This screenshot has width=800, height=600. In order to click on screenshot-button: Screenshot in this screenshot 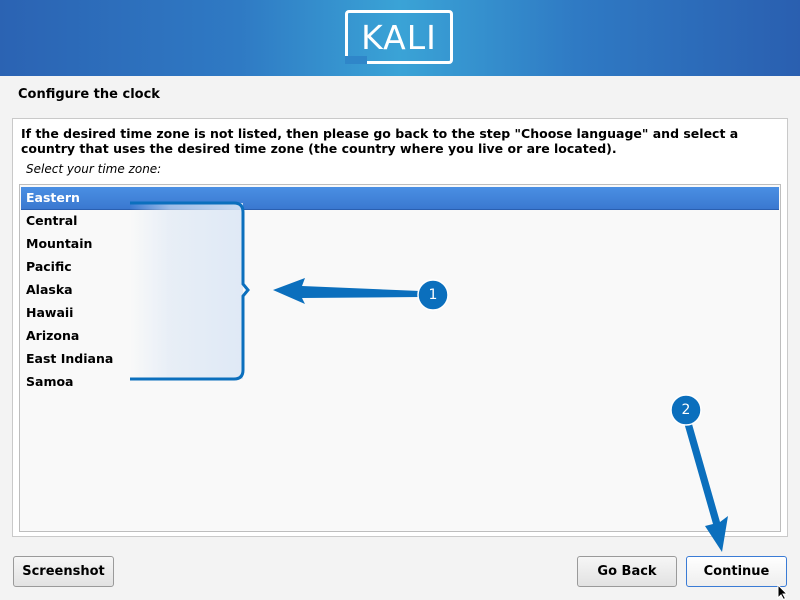, I will do `click(63, 571)`.